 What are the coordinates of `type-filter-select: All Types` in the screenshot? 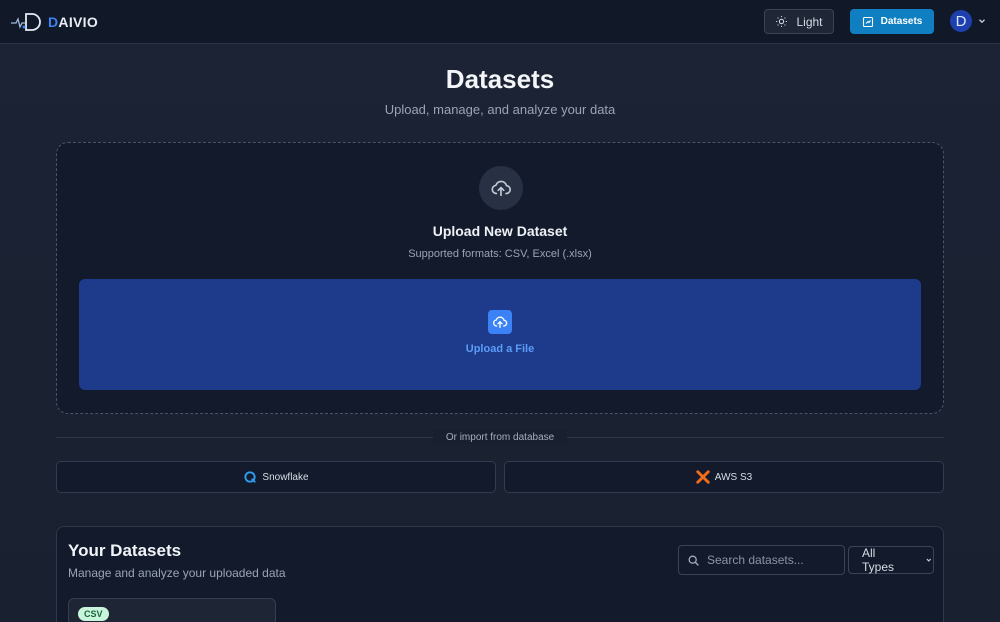 It's located at (891, 560).